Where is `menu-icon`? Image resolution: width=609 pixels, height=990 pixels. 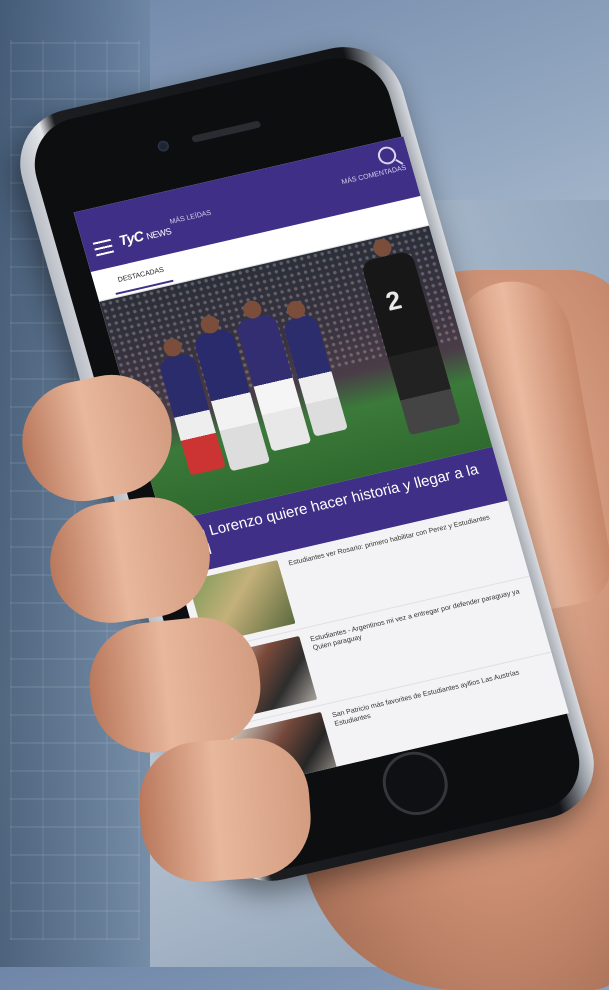 menu-icon is located at coordinates (103, 247).